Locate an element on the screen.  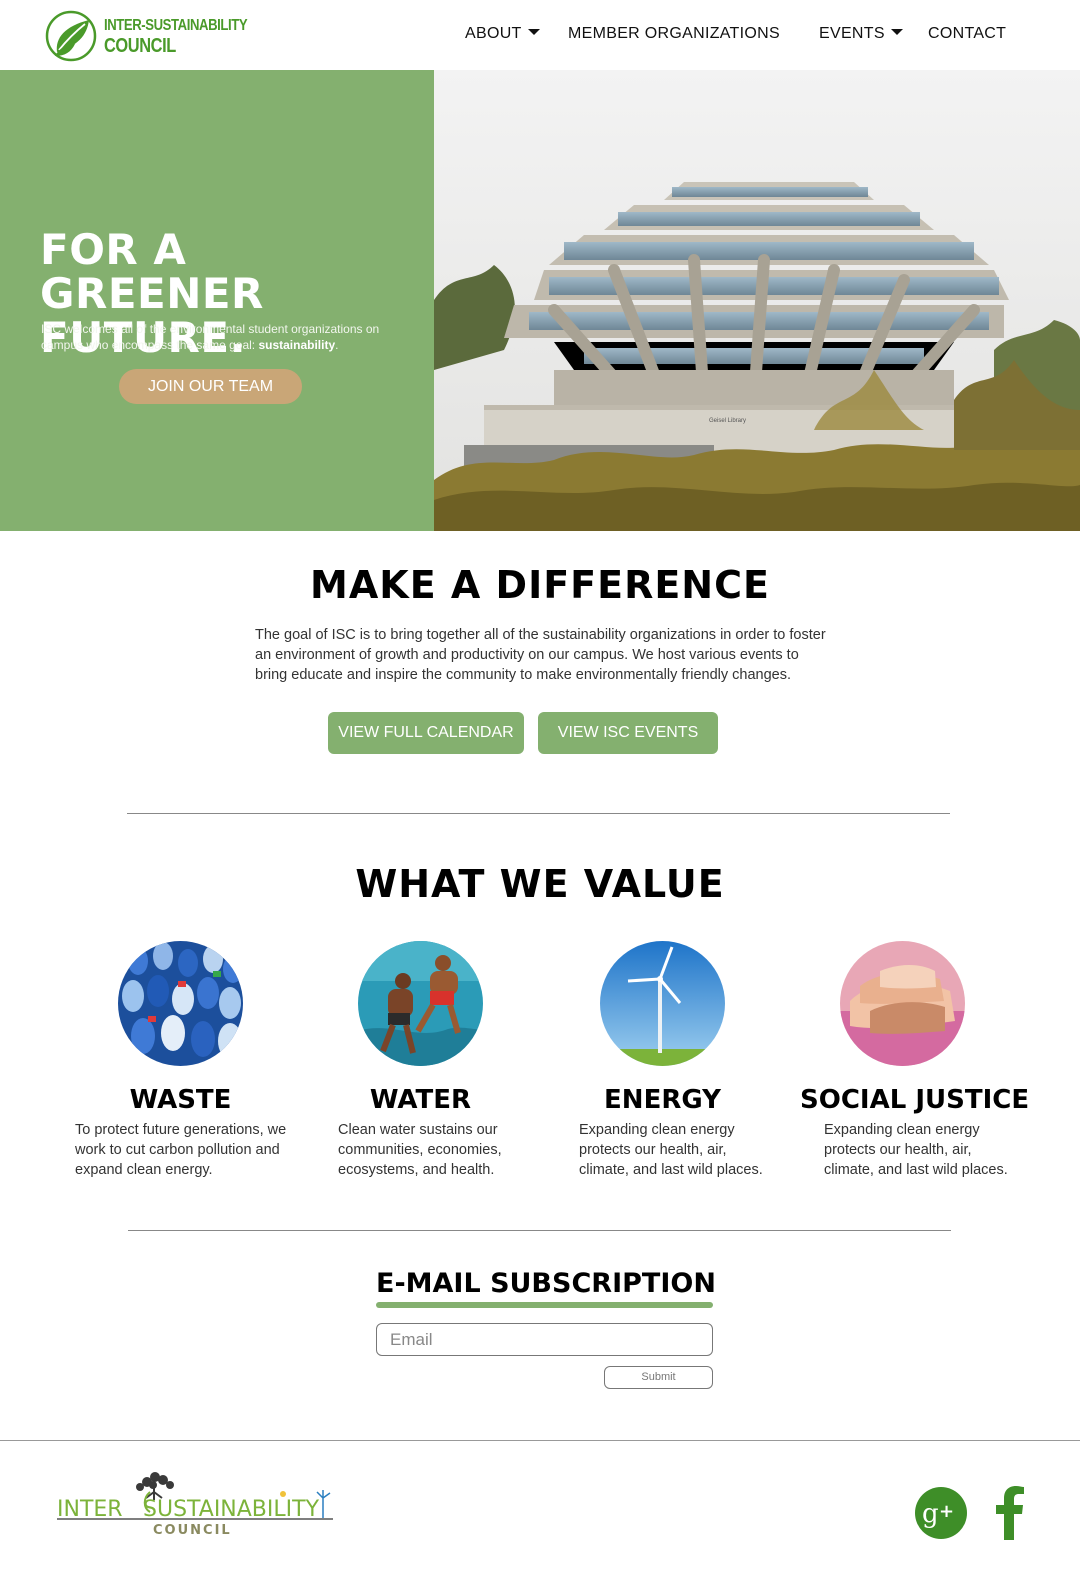
join-our-team-button: JOIN OUR TEAM is located at coordinates (210, 386).